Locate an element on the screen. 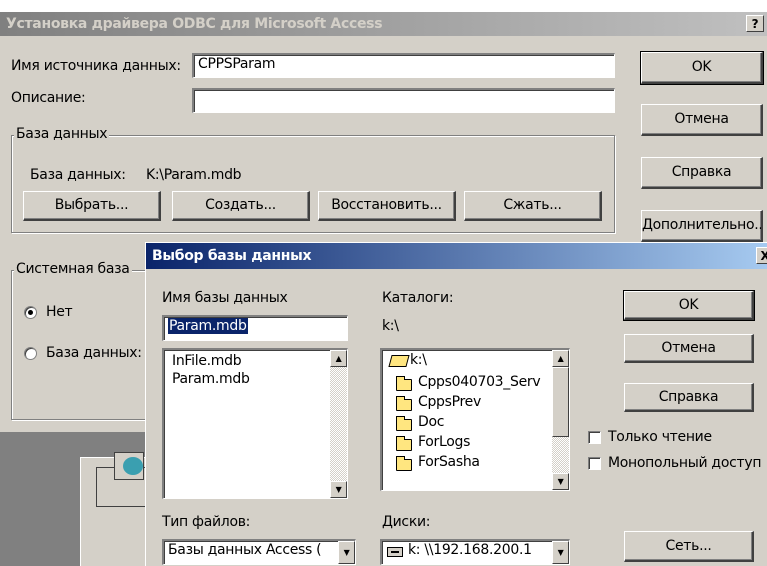 The width and height of the screenshot is (767, 566). drives-combo: k: \\192.168.200.1 ▼ is located at coordinates (475, 552).